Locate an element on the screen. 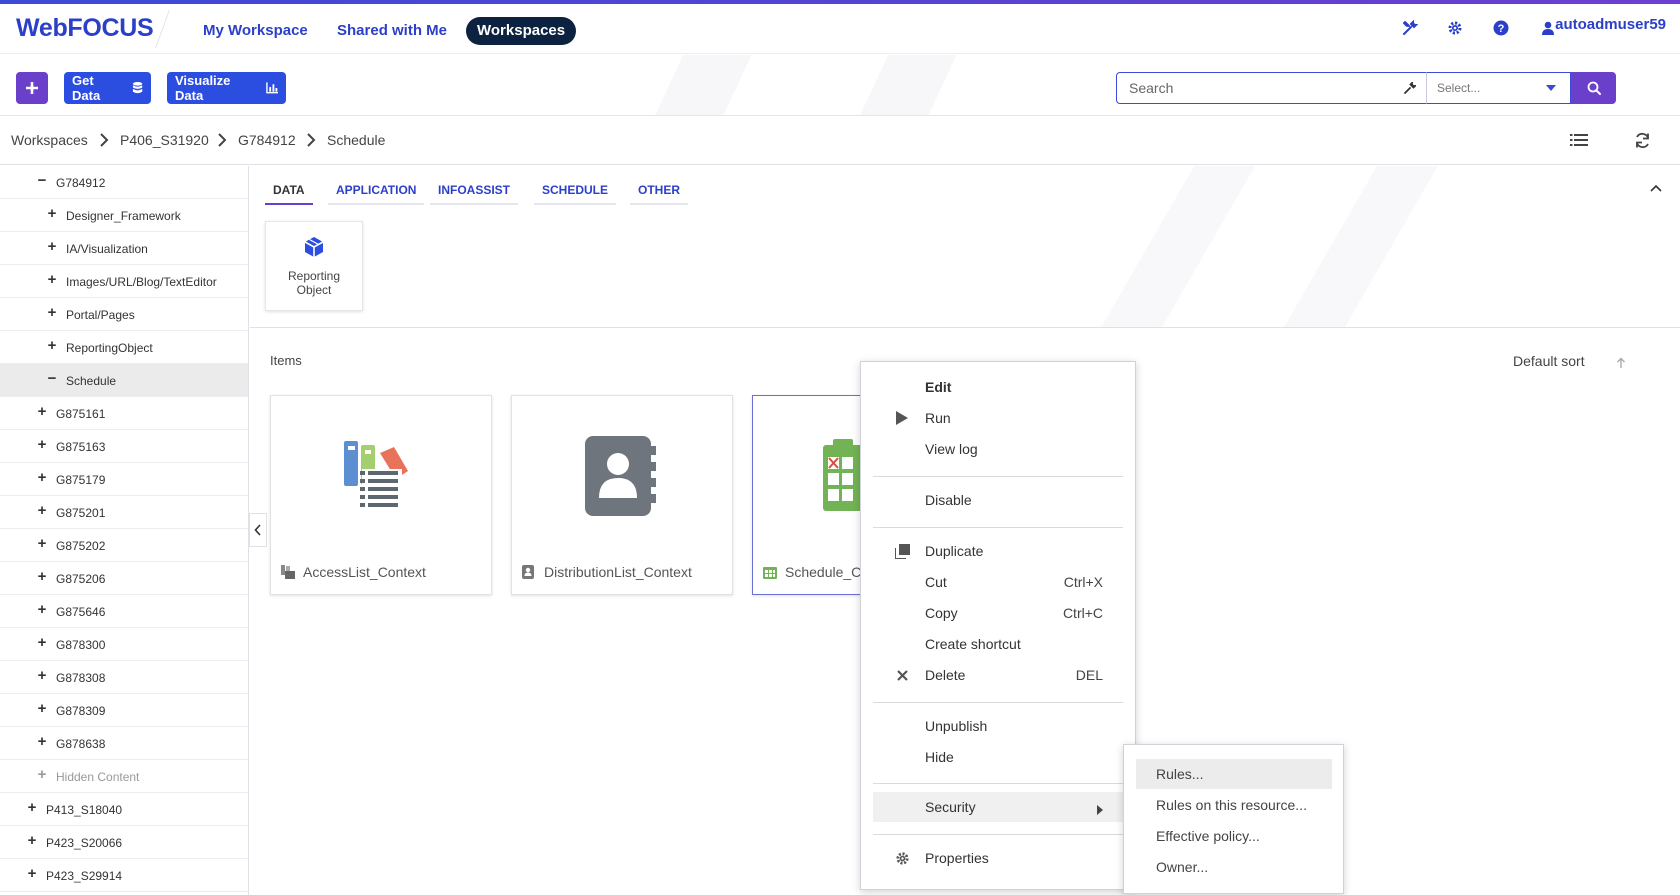 The height and width of the screenshot is (895, 1680). breadcrumb-g784912: G784912 is located at coordinates (267, 140).